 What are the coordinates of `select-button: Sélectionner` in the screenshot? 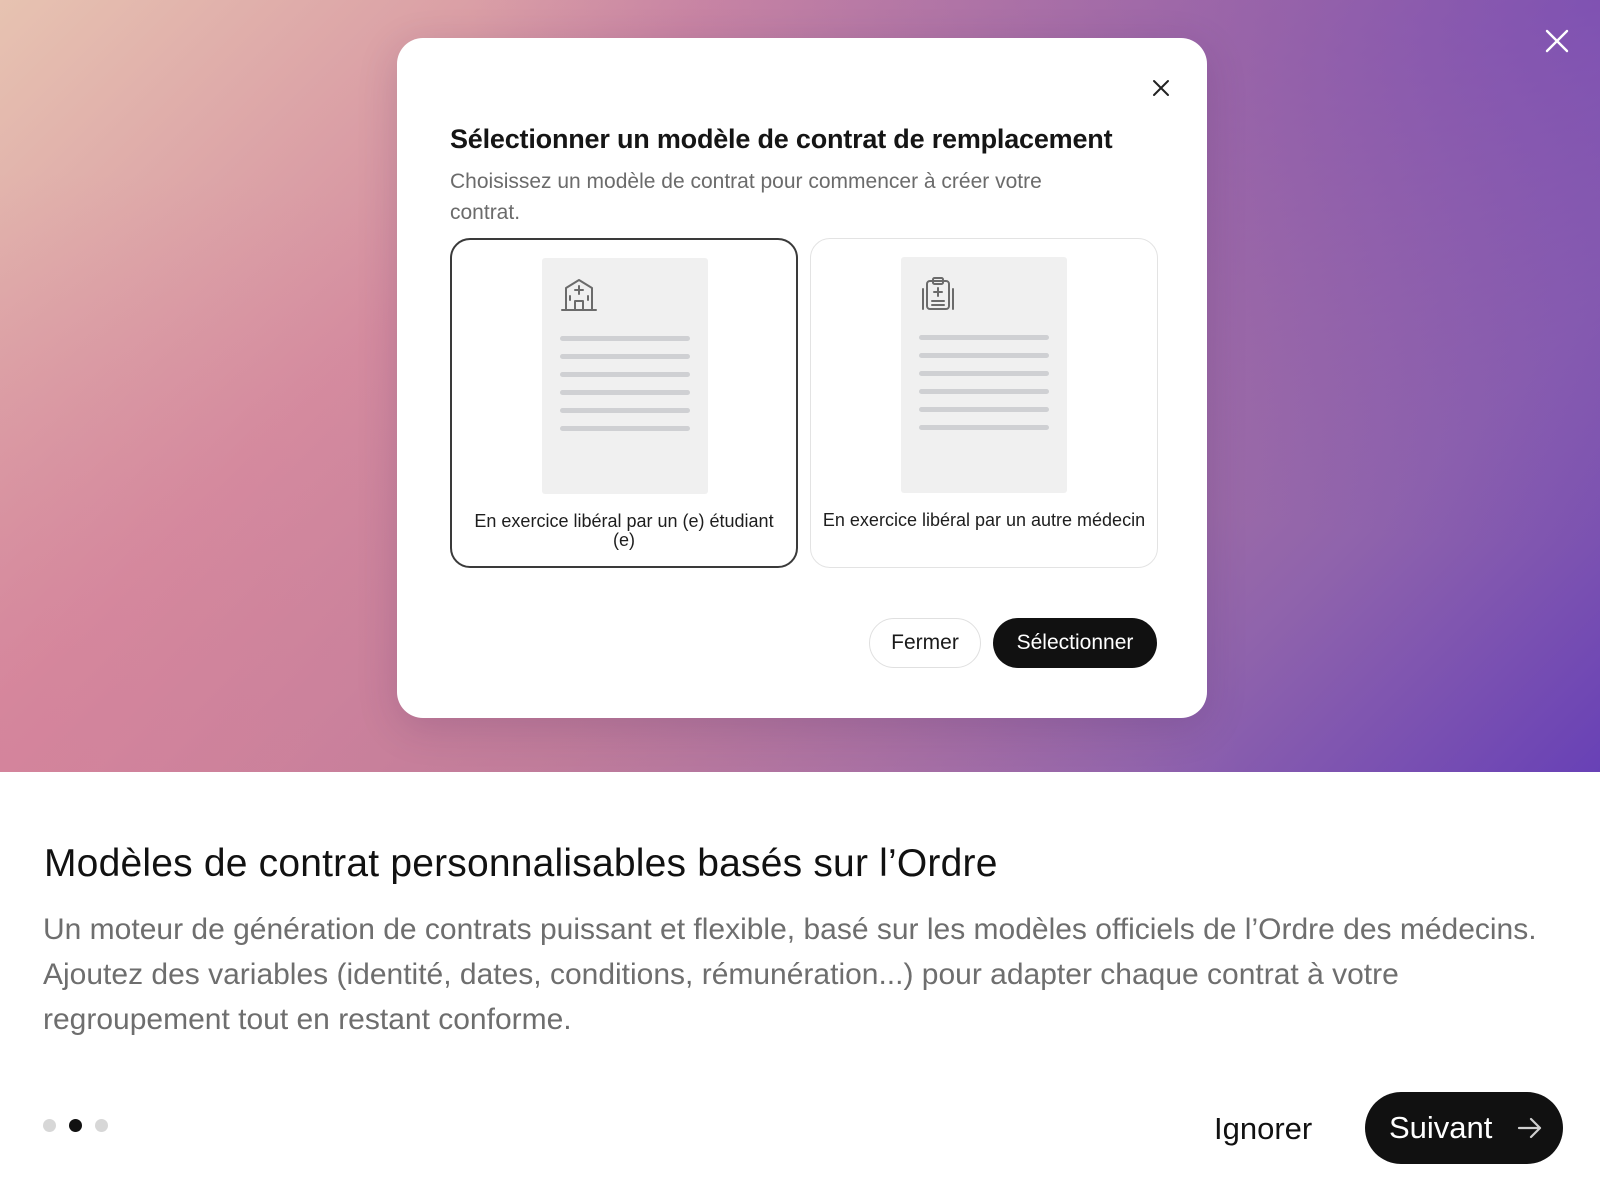 It's located at (1075, 643).